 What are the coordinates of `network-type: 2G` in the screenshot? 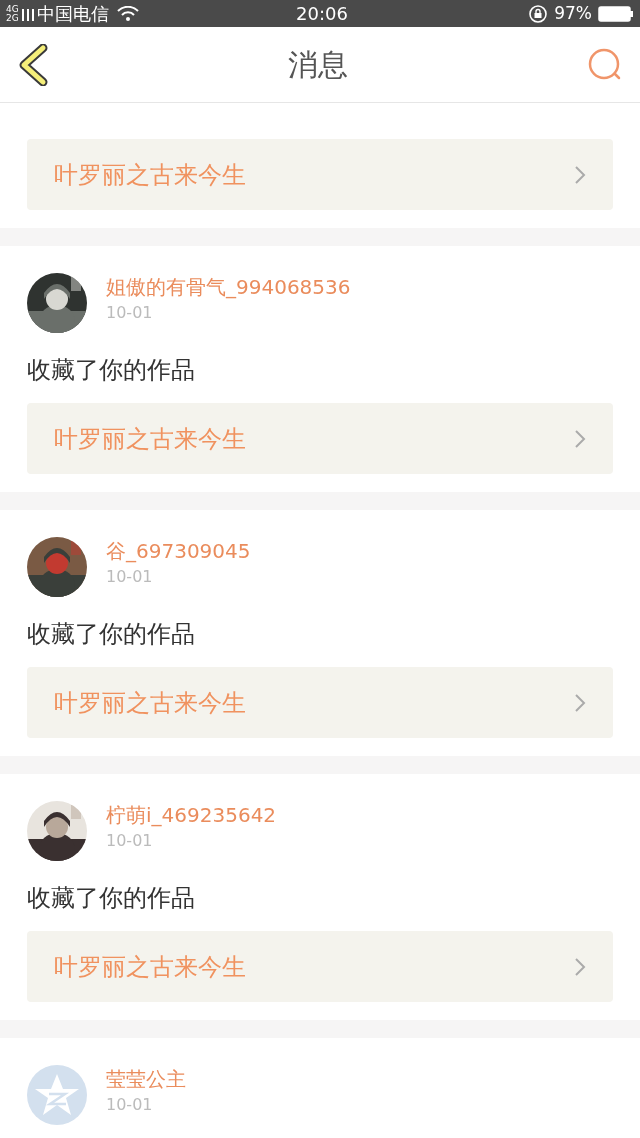 It's located at (12, 18).